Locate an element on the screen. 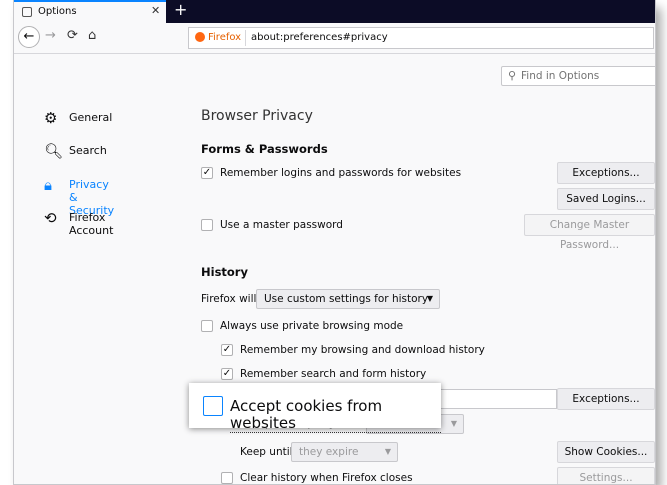  arrow-left-icon: ← is located at coordinates (29, 36).